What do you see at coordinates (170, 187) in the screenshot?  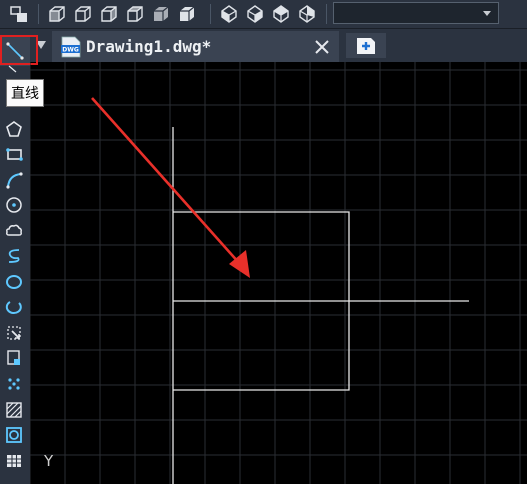 I see `red-arrow-annotation` at bounding box center [170, 187].